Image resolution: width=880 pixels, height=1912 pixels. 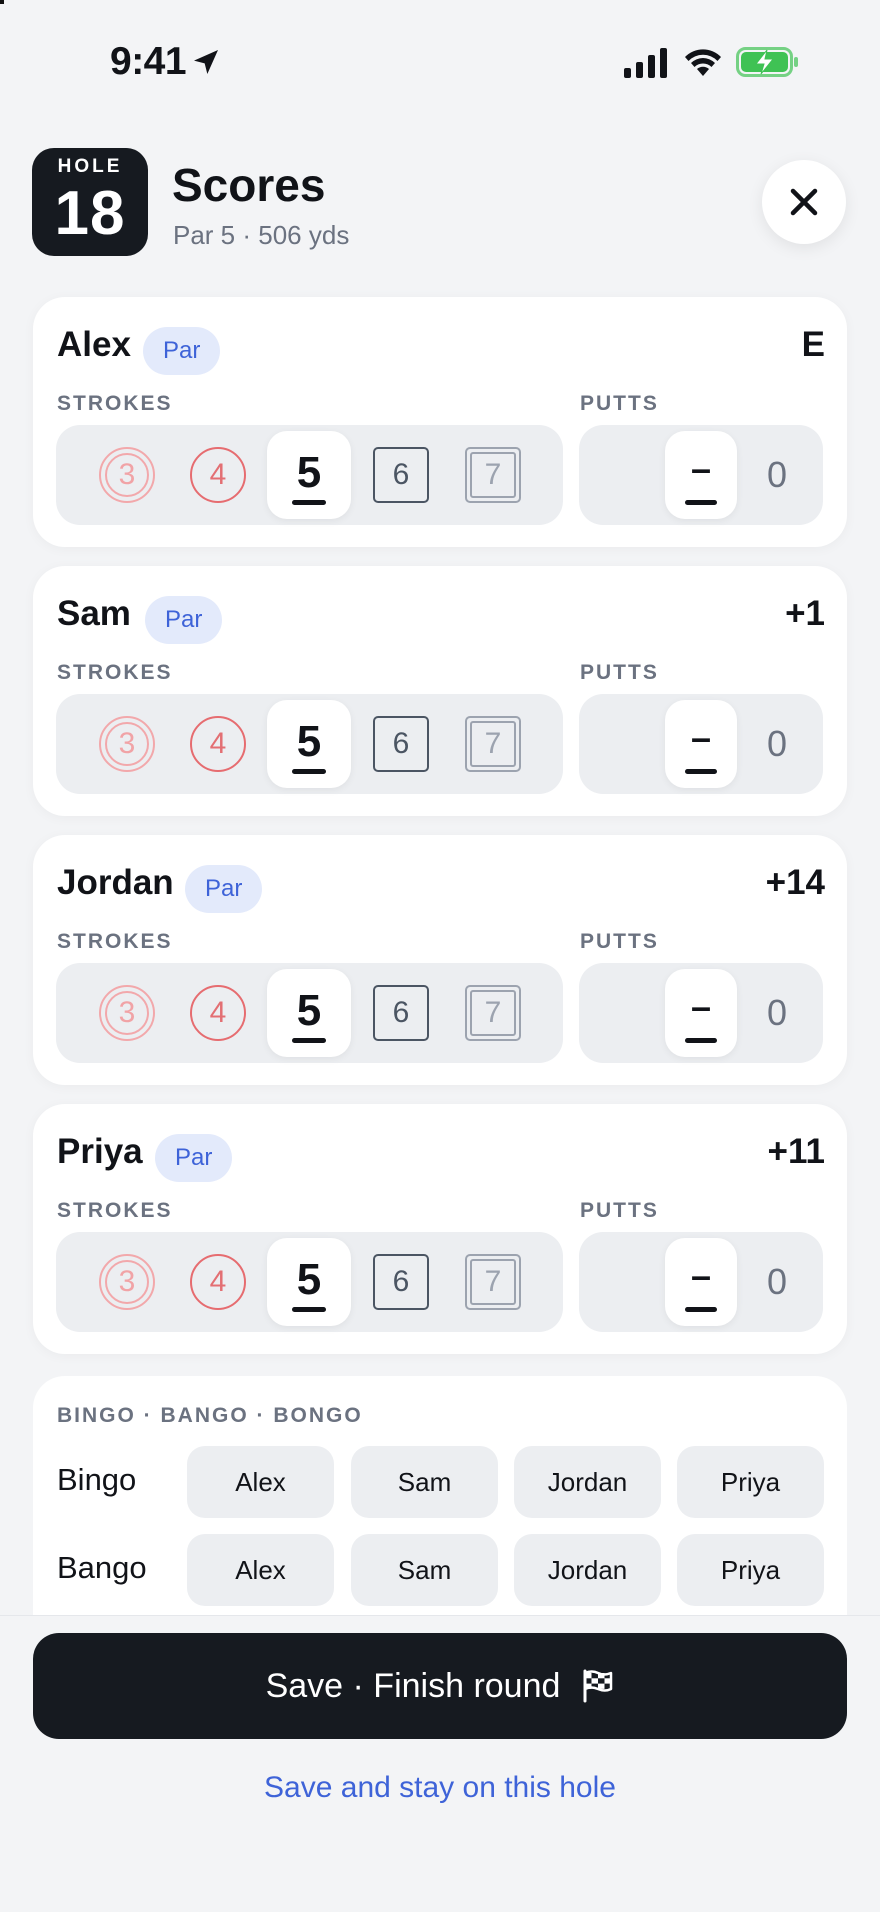 I want to click on player-card-alex: Alex Par E STROKES PUTTS 3 4 5 6 7 – 0, so click(x=440, y=422).